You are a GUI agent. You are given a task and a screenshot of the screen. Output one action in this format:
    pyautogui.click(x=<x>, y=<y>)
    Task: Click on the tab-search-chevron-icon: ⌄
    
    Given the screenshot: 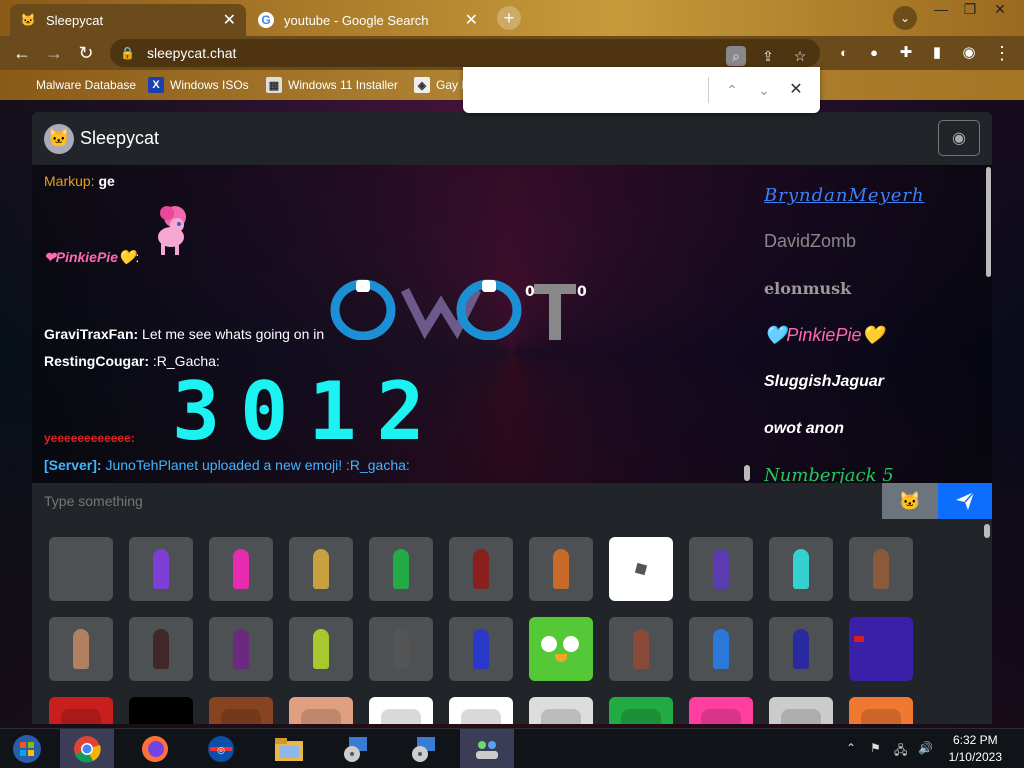 What is the action you would take?
    pyautogui.click(x=905, y=18)
    